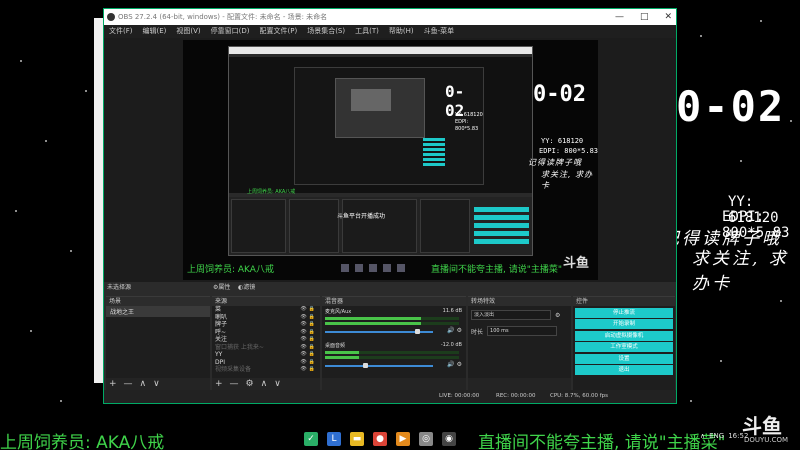 The image size is (800, 450). Describe the element at coordinates (387, 268) in the screenshot. I see `preview-taskbar-icon` at that location.